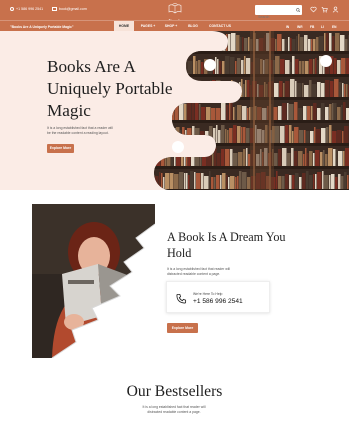  Describe the element at coordinates (218, 301) in the screenshot. I see `help-phone: +1 586 996 2541` at that location.